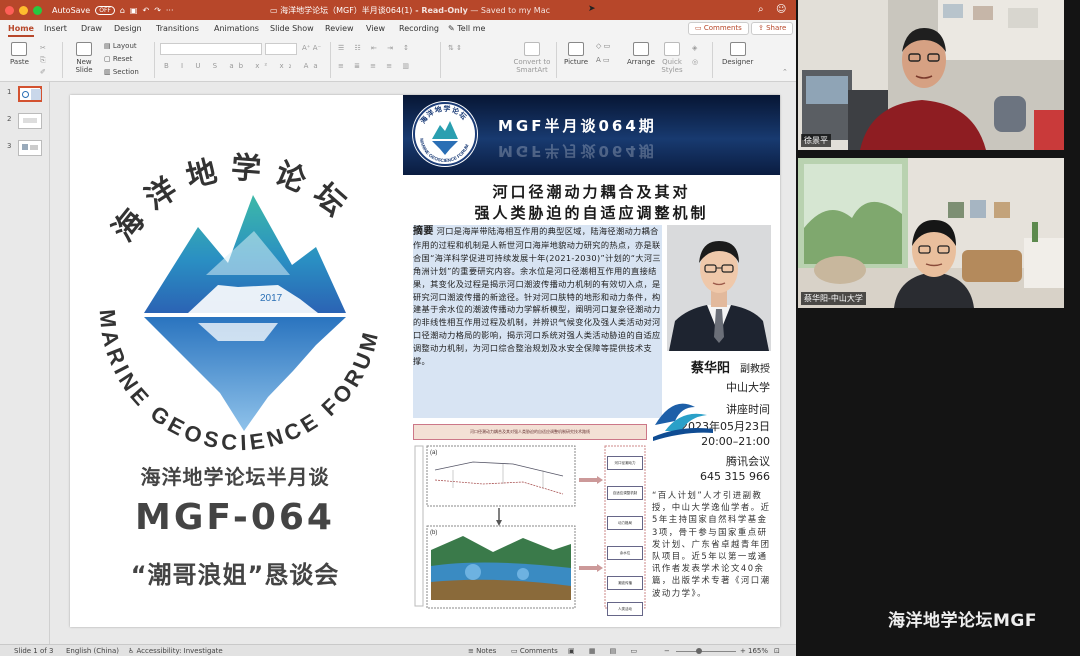 This screenshot has width=1080, height=656. I want to click on zoom-slider-knob, so click(699, 651).